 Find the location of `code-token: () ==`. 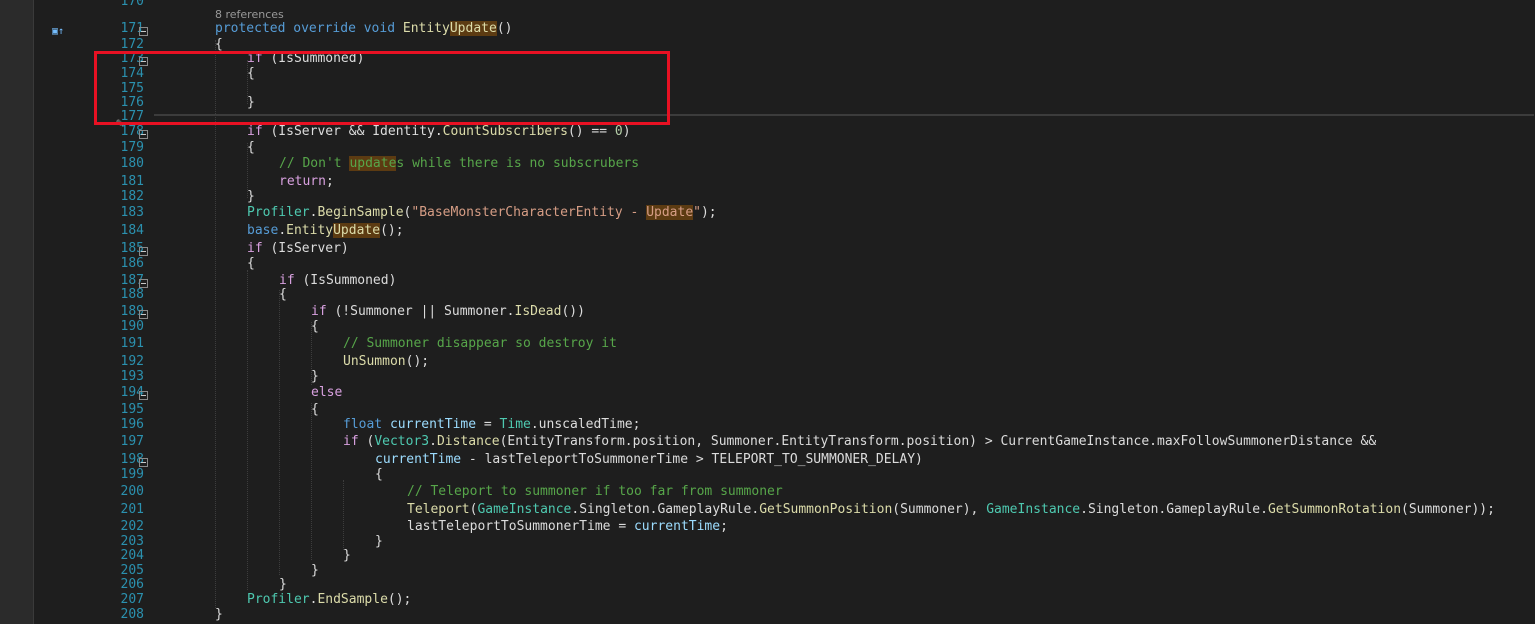

code-token: () == is located at coordinates (591, 131).